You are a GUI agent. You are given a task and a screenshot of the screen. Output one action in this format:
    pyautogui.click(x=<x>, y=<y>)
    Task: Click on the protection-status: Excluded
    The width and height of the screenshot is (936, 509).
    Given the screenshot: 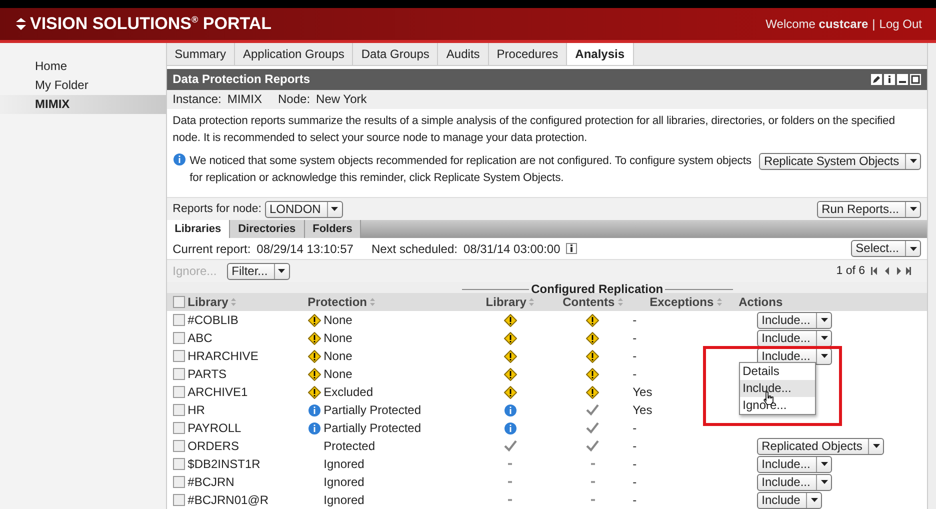 What is the action you would take?
    pyautogui.click(x=349, y=392)
    